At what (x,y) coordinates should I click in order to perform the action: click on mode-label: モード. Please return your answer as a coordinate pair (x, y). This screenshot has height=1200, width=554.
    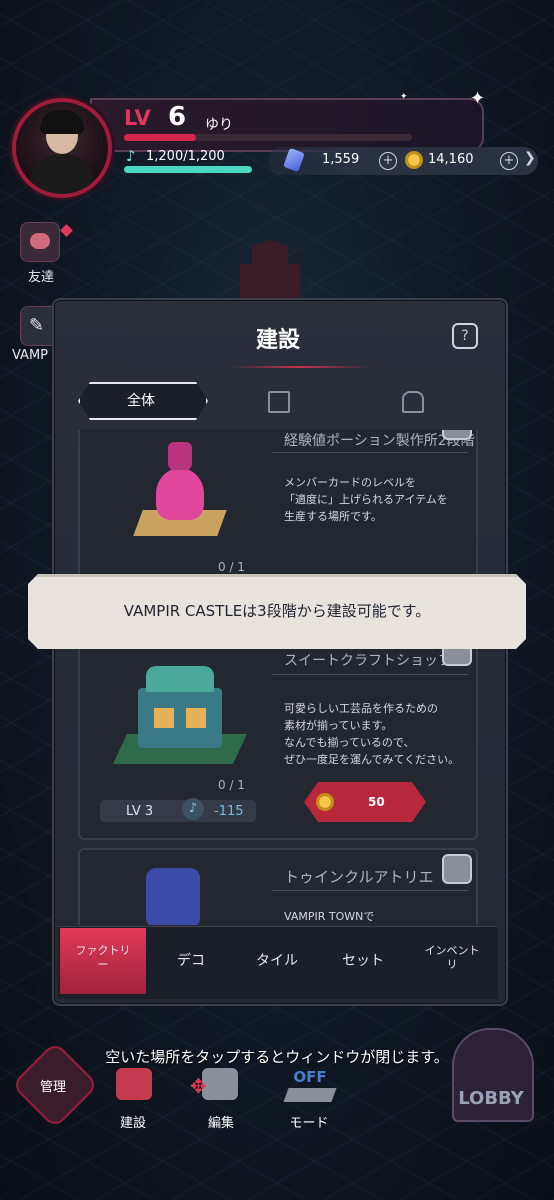
    Looking at the image, I should click on (309, 1123).